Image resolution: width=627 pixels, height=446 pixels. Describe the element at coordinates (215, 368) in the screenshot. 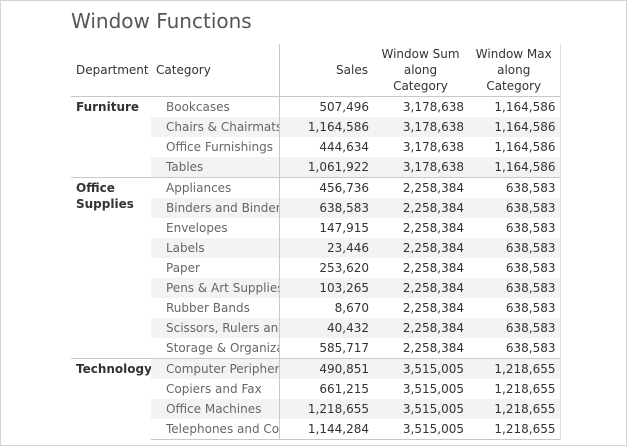

I see `category-cell: Computer Periphera..` at that location.